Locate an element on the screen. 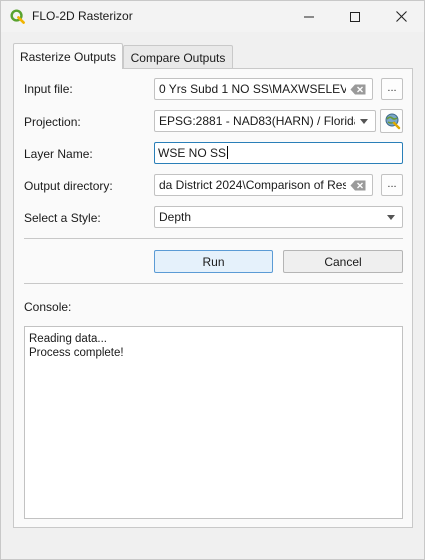  minimize-button is located at coordinates (309, 16).